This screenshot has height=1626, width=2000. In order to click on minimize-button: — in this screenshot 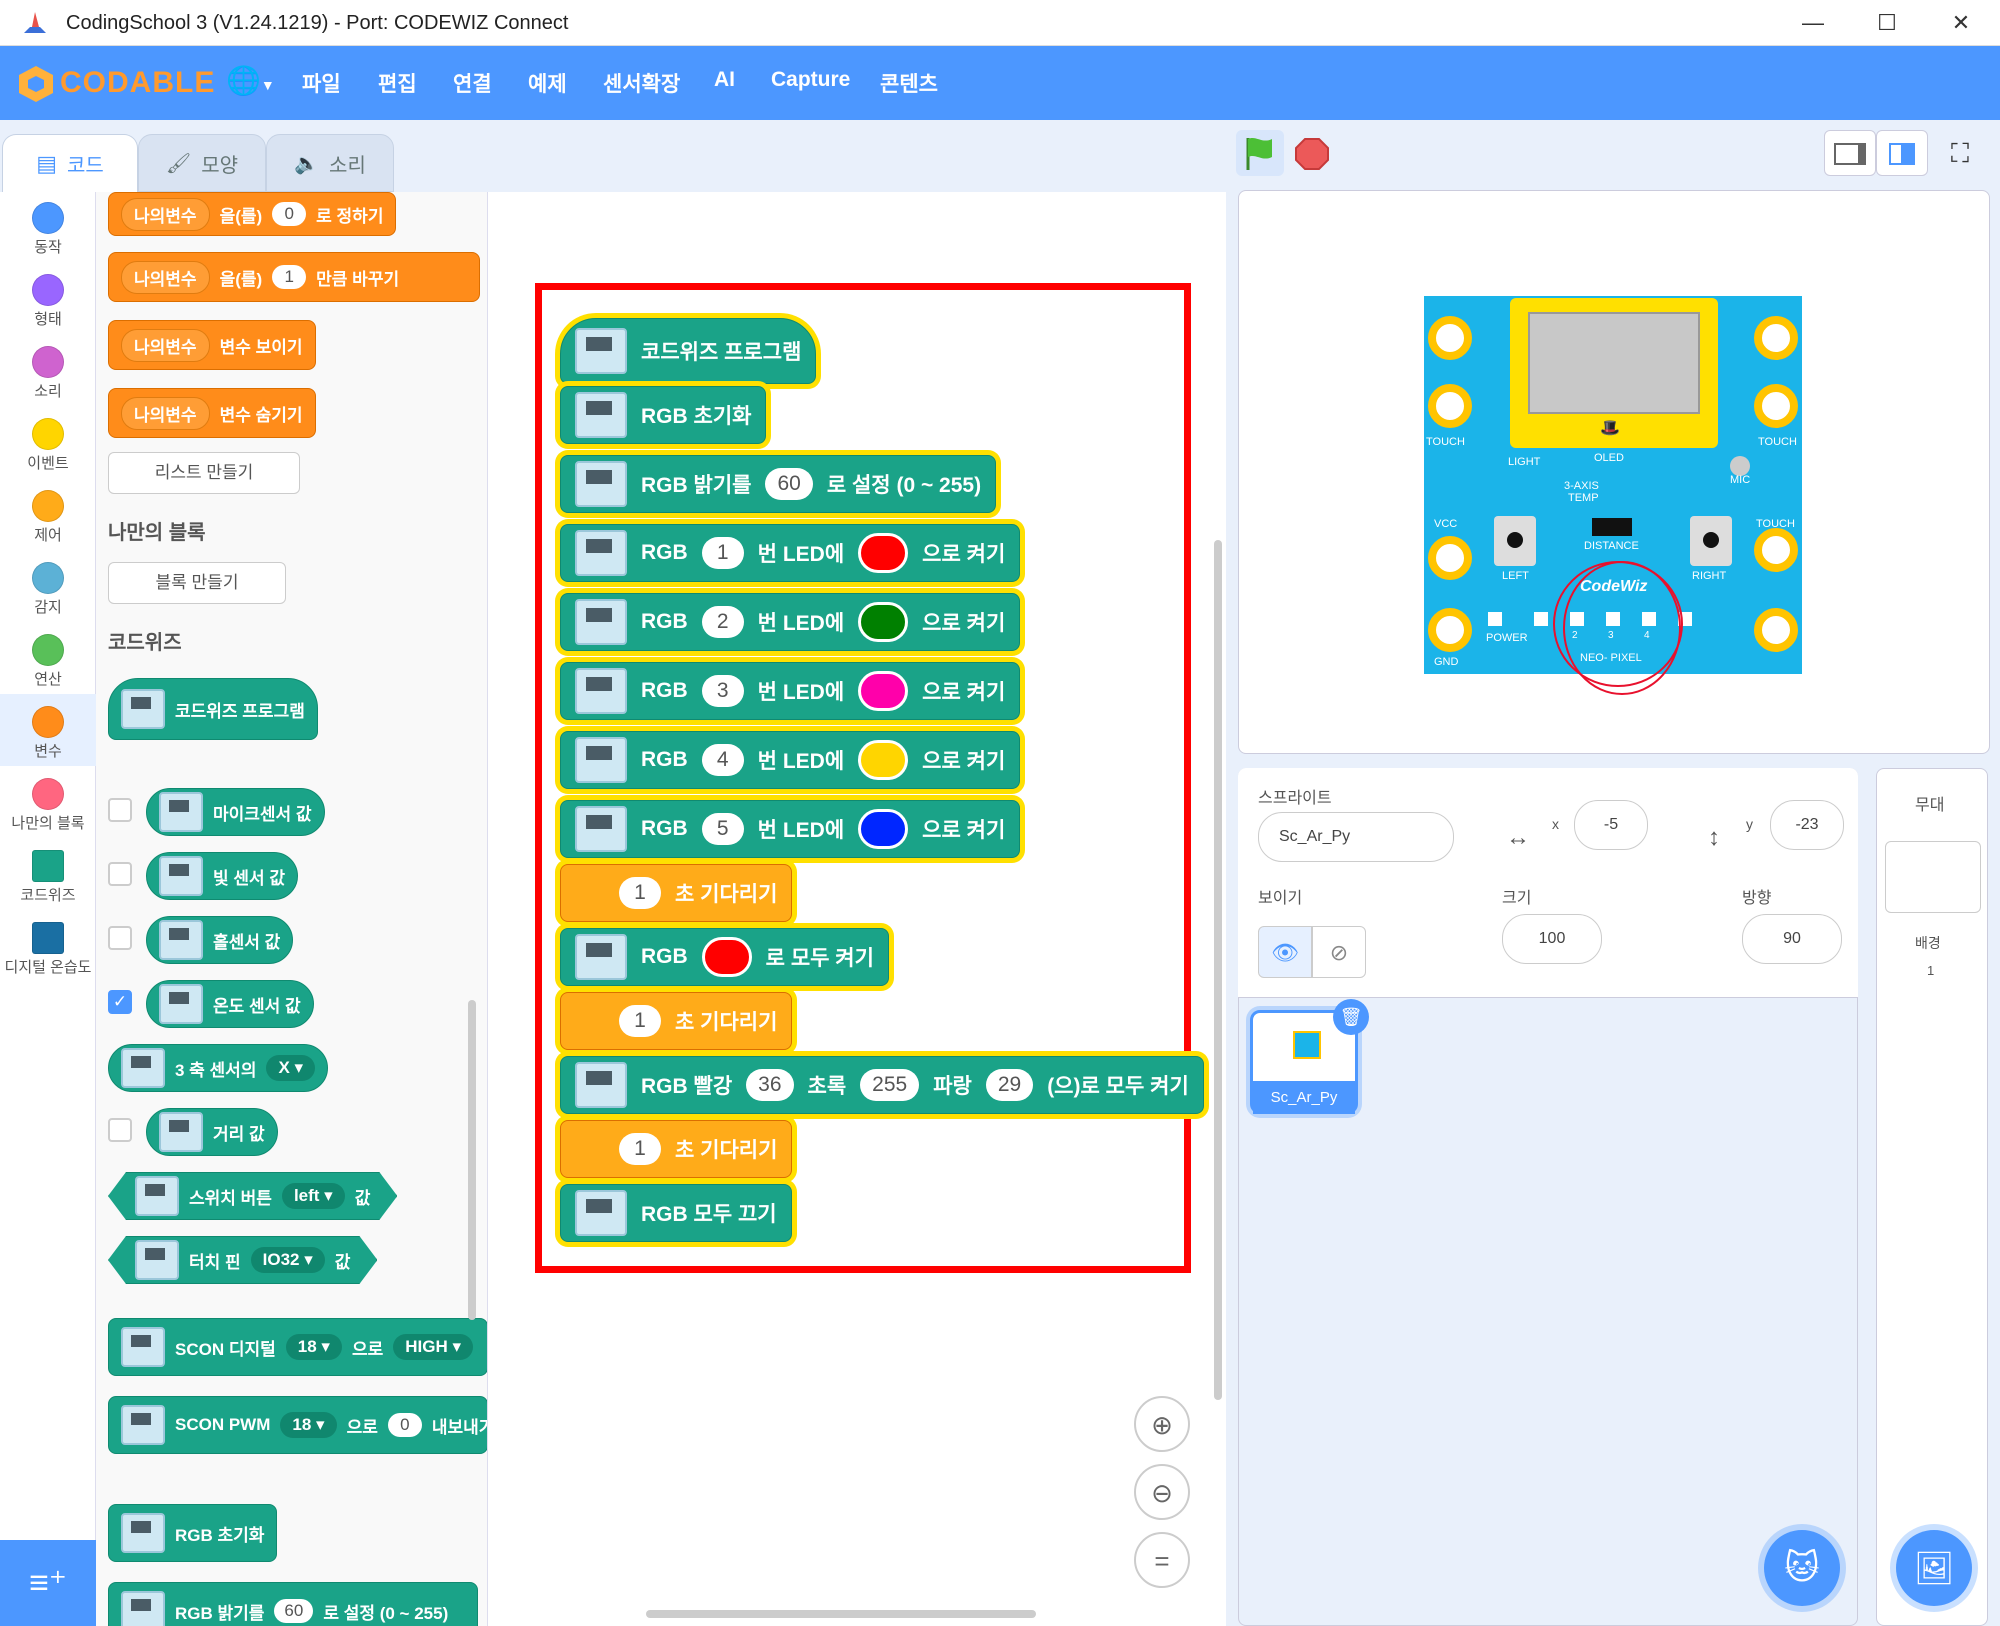, I will do `click(1813, 23)`.